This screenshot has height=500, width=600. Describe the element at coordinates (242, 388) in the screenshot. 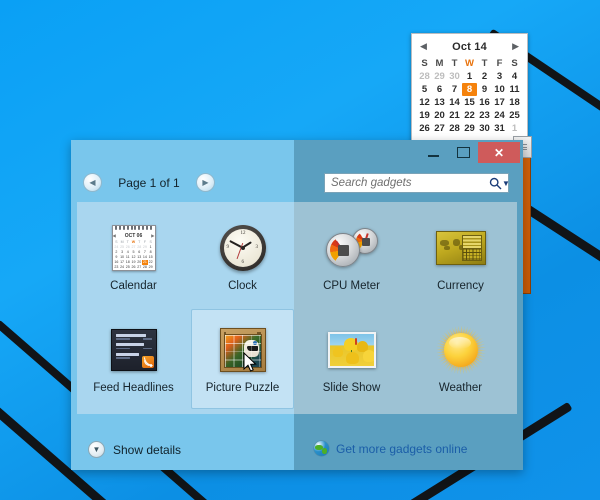

I see `gadget-tile-label: Picture Puzzle` at that location.